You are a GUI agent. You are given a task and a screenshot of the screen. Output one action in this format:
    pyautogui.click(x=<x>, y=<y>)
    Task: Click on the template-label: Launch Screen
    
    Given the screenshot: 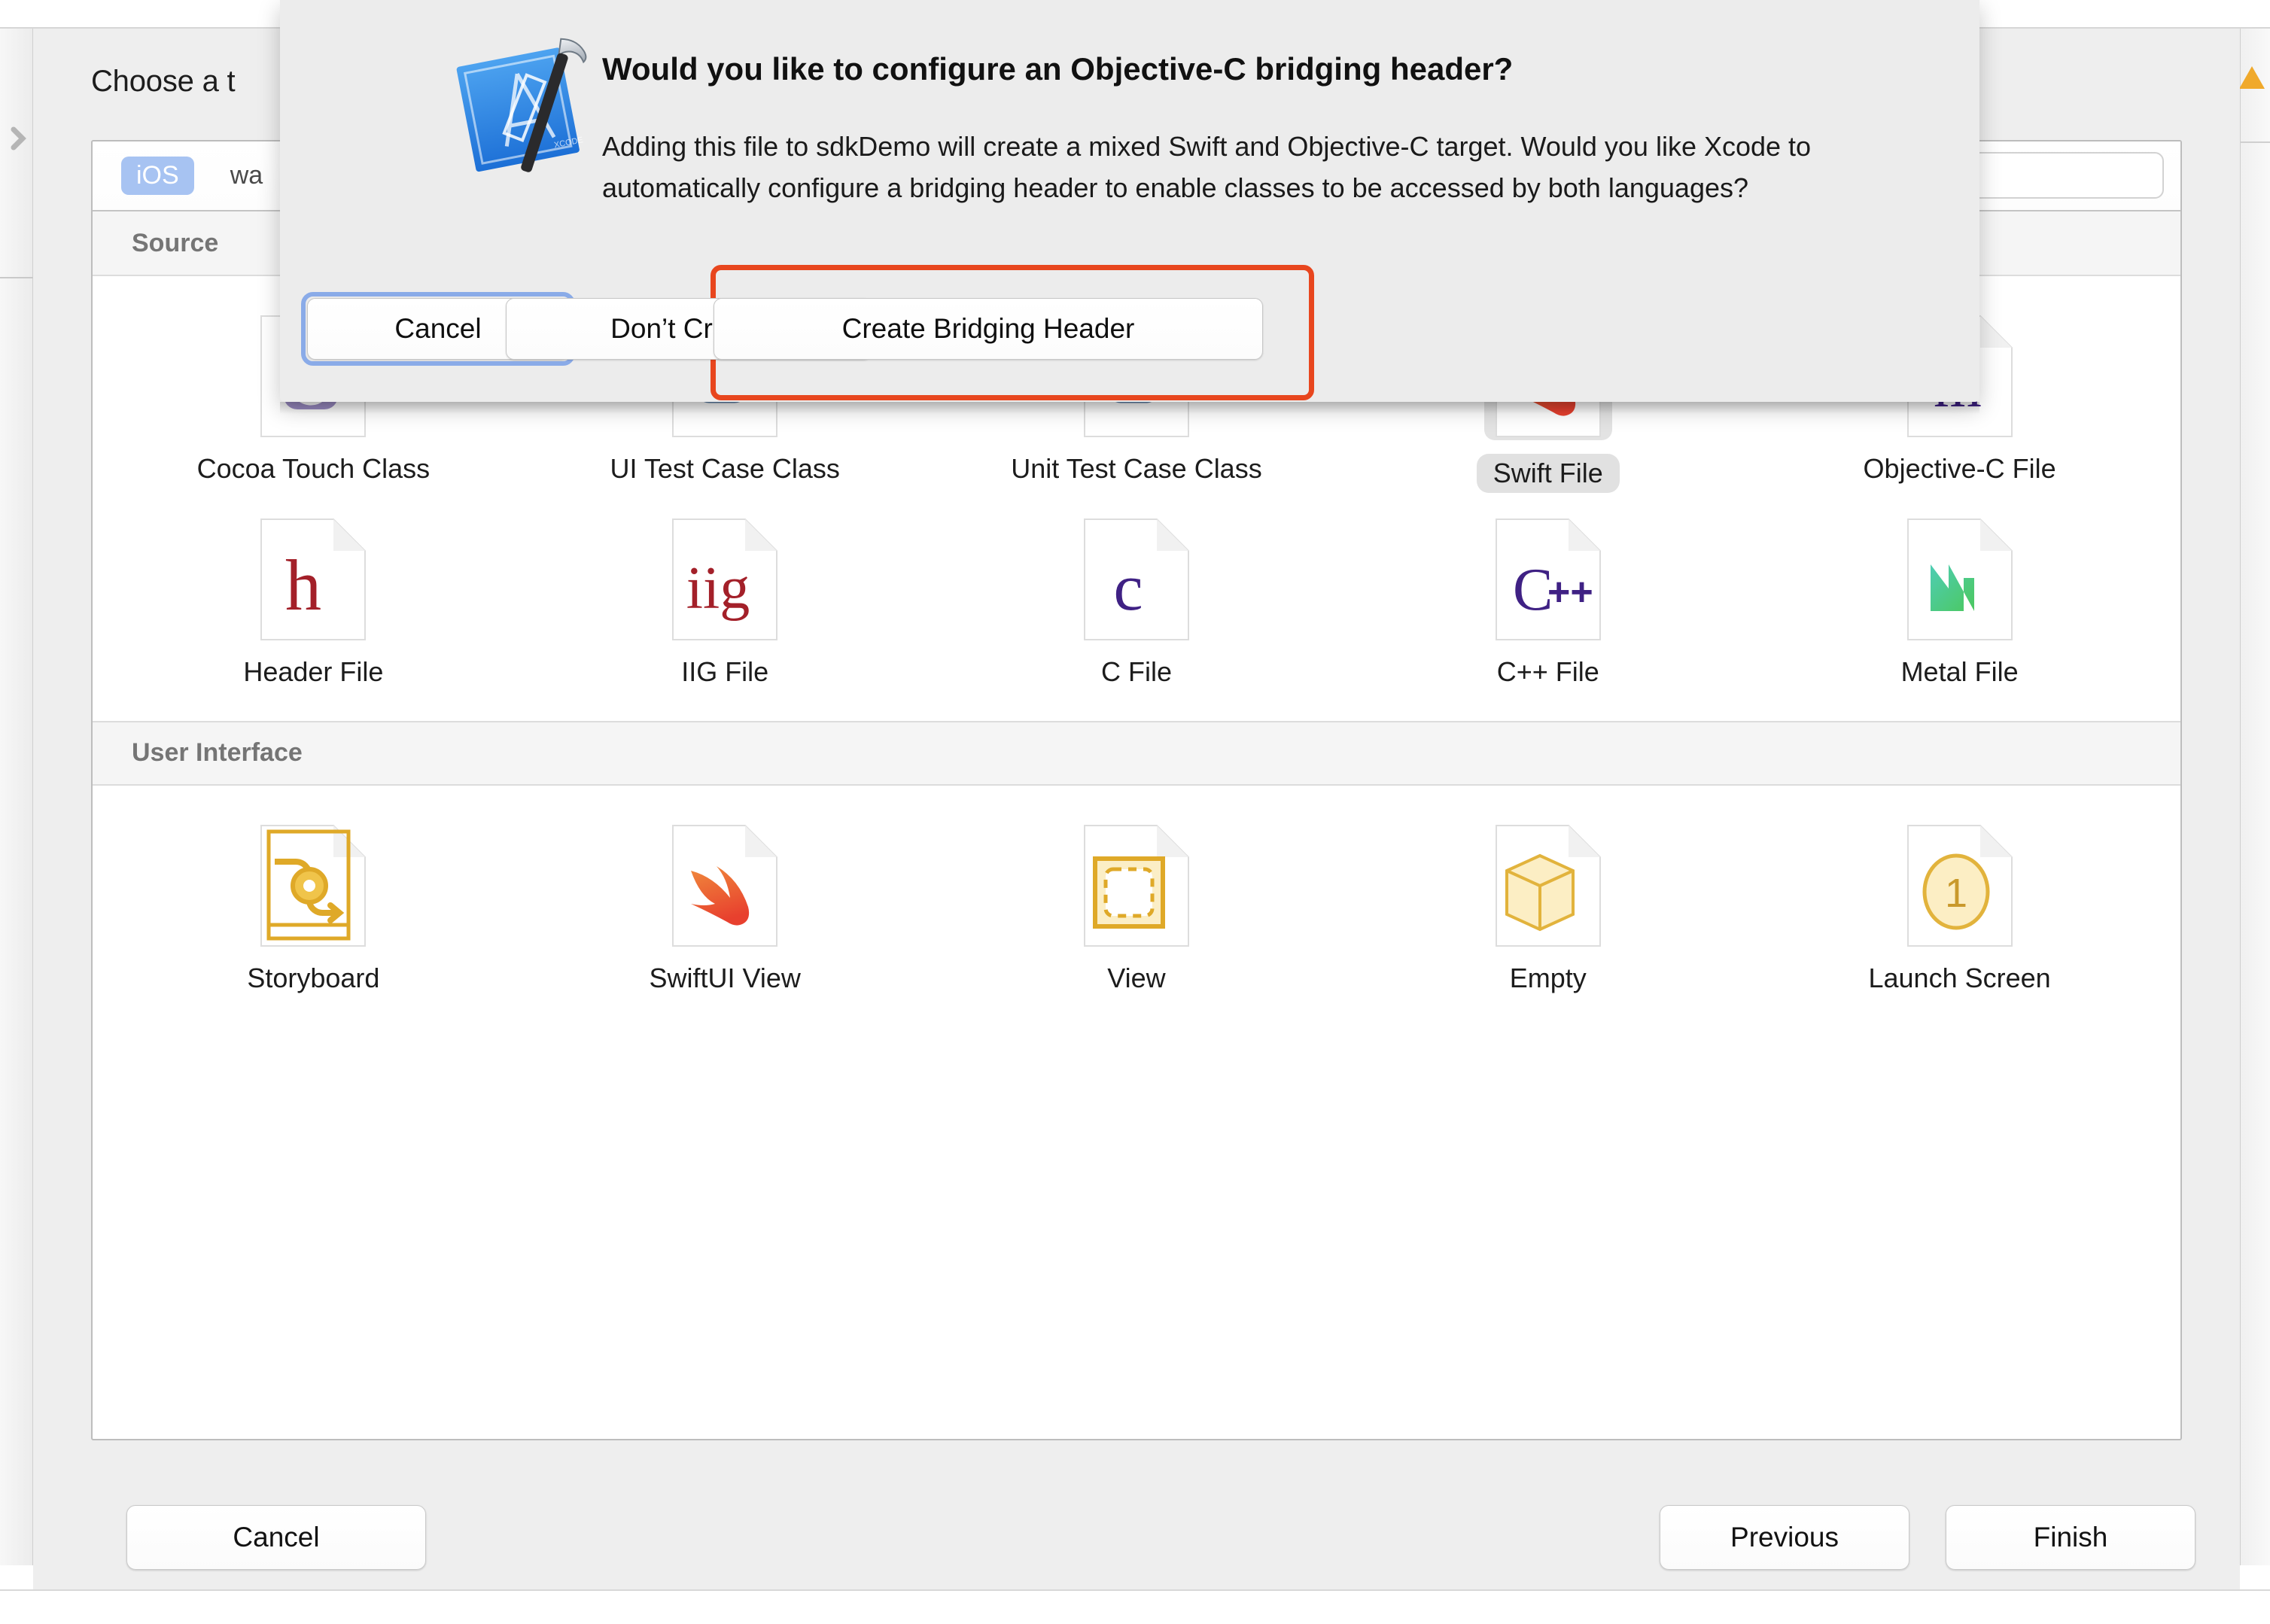 What is the action you would take?
    pyautogui.click(x=1959, y=977)
    